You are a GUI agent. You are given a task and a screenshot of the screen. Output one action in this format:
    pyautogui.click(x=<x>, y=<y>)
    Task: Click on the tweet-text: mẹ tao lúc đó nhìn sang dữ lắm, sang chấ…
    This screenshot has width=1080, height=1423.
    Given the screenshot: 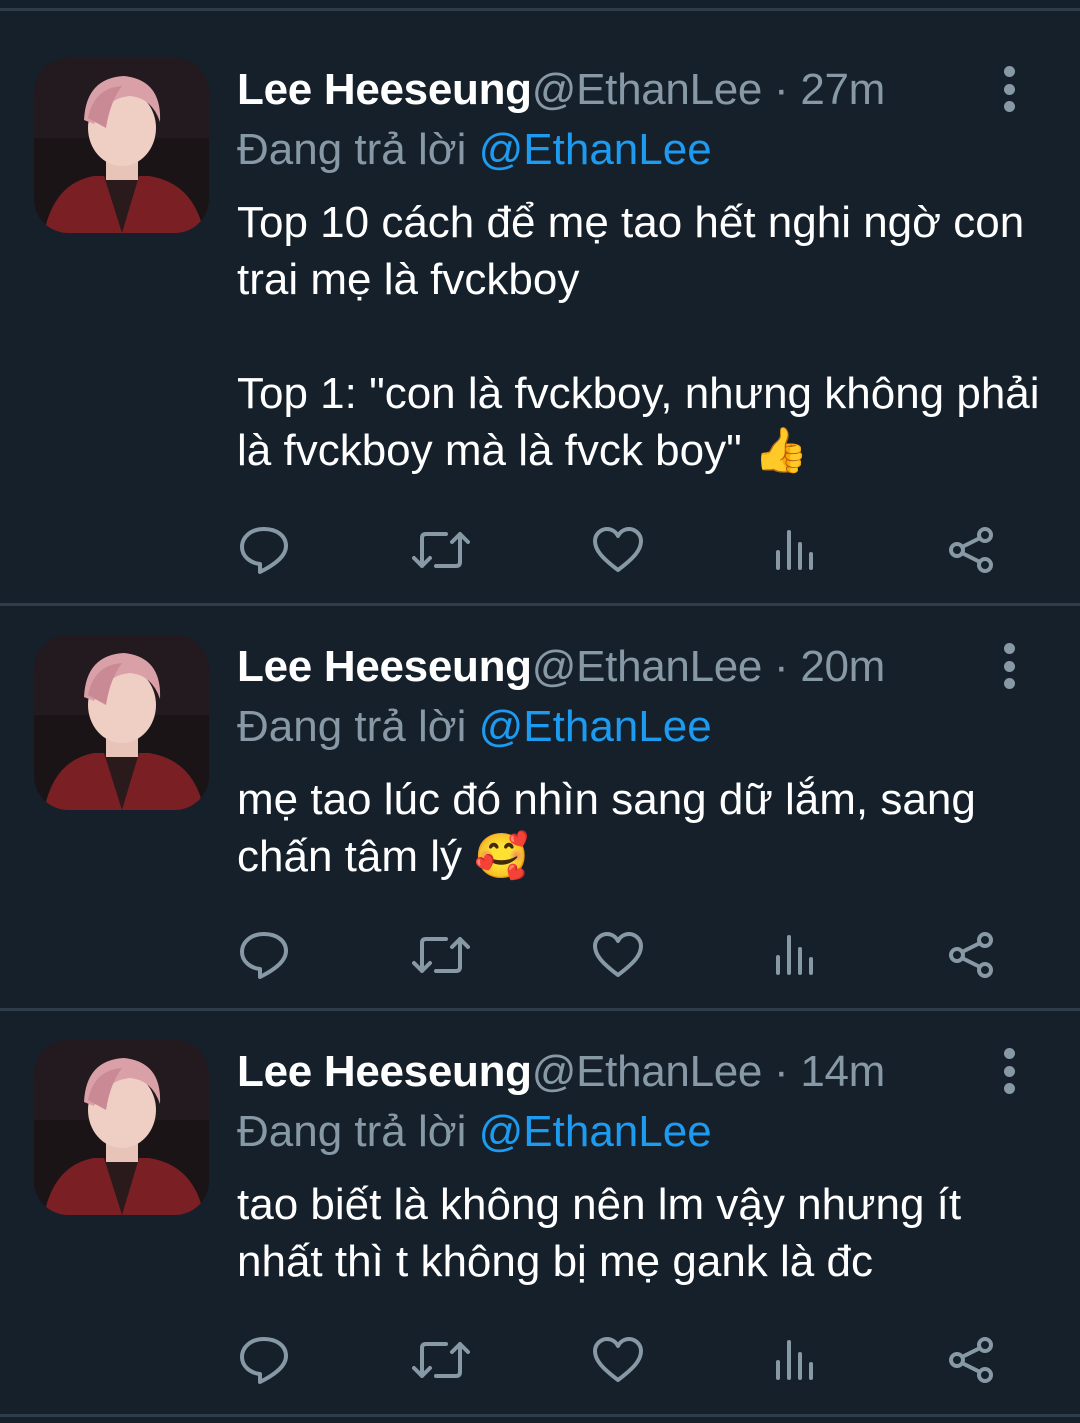 What is the action you would take?
    pyautogui.click(x=613, y=828)
    